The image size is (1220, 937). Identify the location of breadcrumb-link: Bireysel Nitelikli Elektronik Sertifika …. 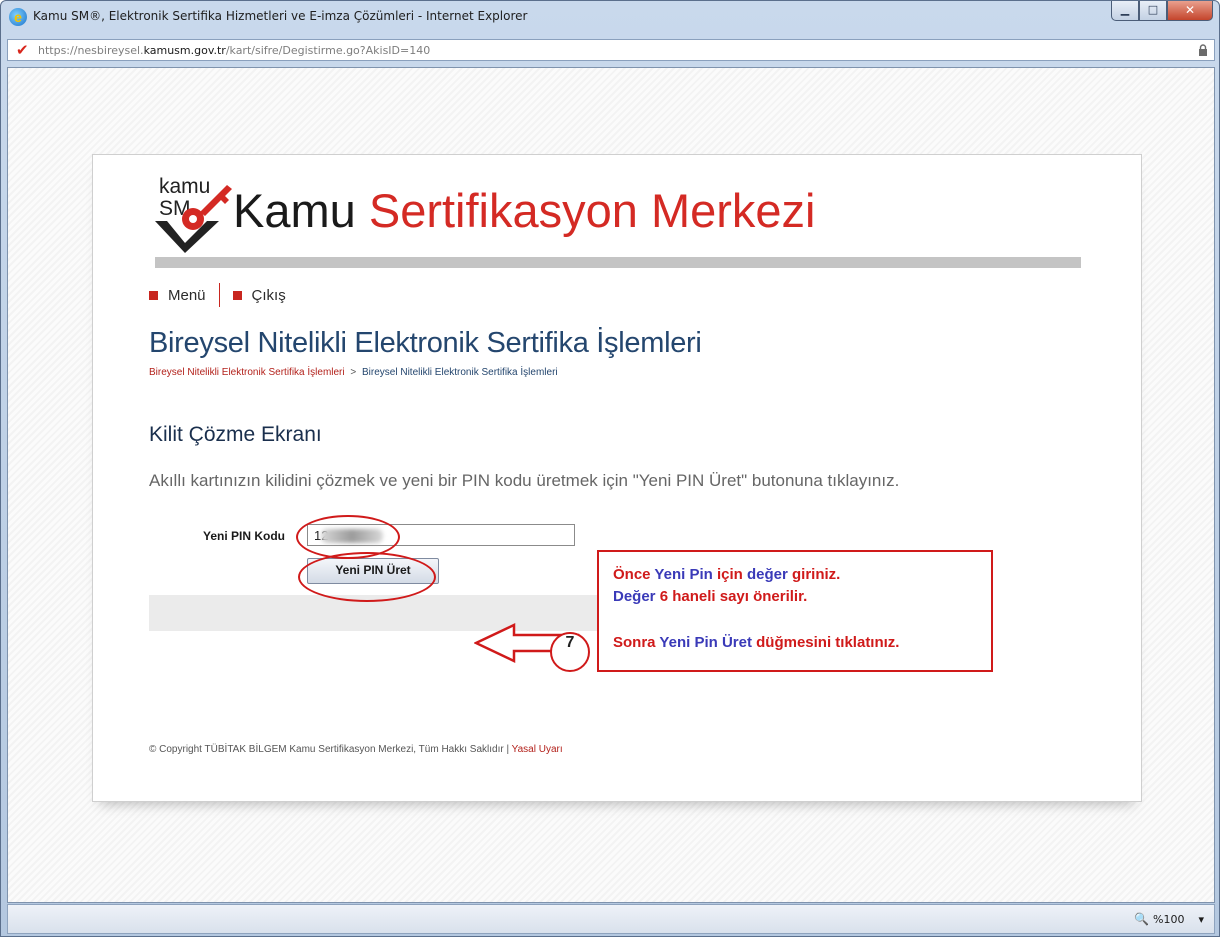
(247, 372).